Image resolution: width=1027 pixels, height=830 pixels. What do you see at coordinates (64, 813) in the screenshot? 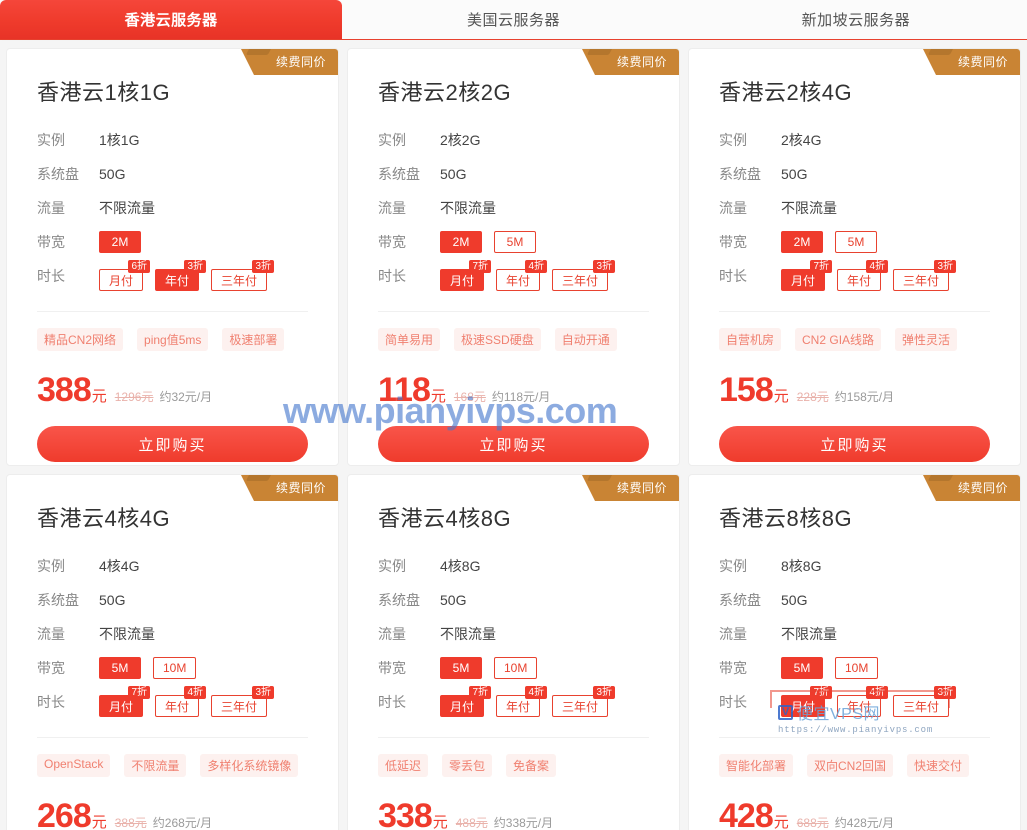
I see `price-amount: 268` at bounding box center [64, 813].